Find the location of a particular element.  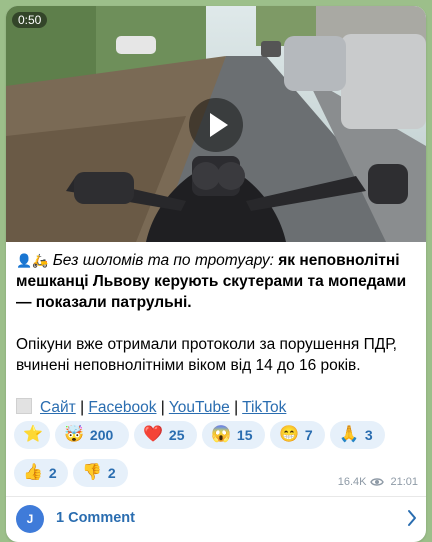

avatar: J is located at coordinates (30, 519).